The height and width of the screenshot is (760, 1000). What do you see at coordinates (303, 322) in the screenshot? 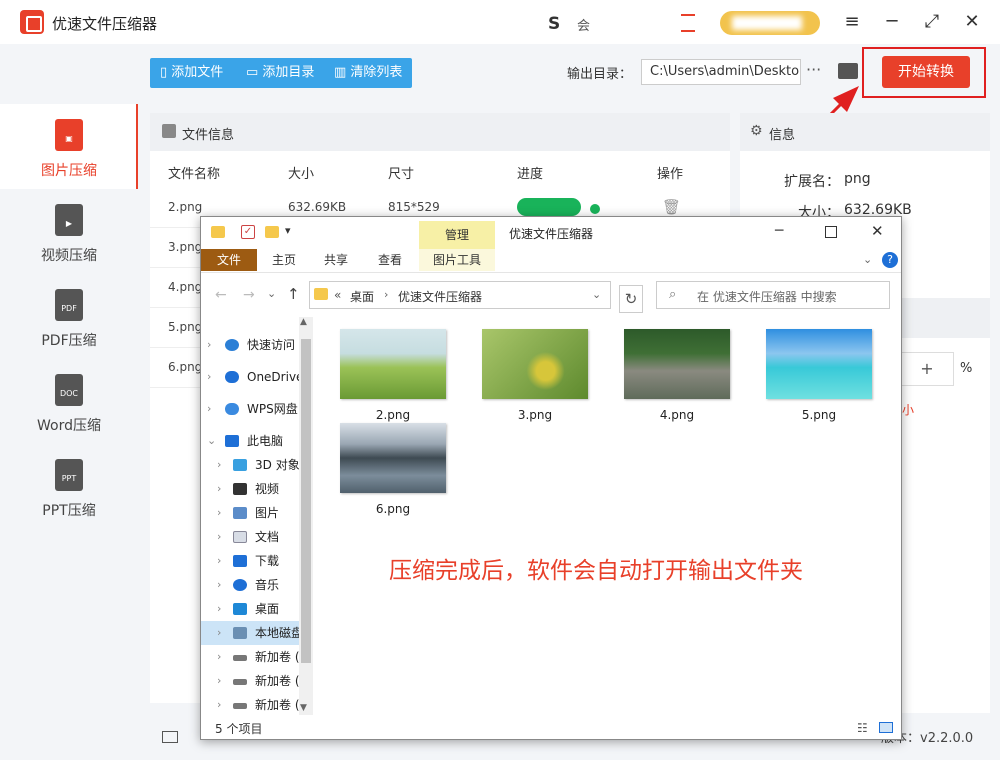
I see `scroll-up-icon: ▲` at bounding box center [303, 322].